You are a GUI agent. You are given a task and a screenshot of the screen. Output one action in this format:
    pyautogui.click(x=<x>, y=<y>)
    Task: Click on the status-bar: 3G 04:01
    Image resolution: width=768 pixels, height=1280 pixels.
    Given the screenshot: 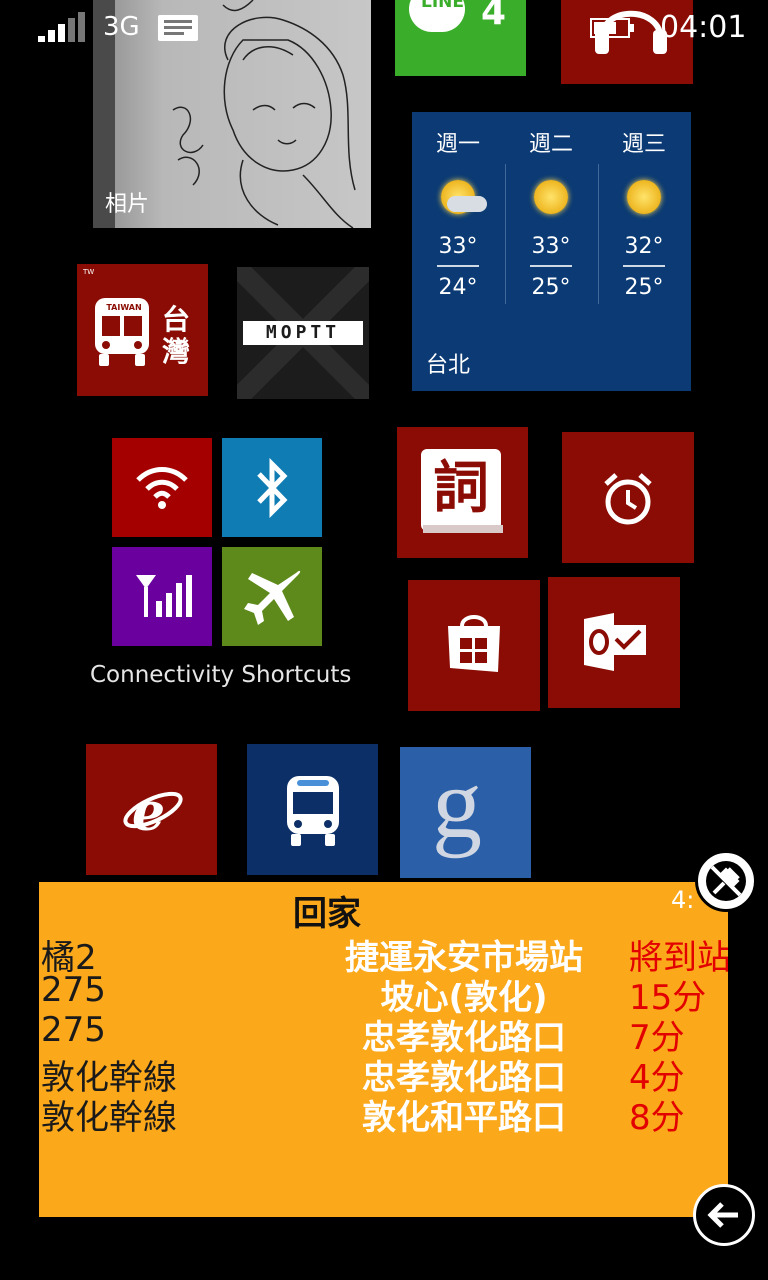 What is the action you would take?
    pyautogui.click(x=384, y=28)
    